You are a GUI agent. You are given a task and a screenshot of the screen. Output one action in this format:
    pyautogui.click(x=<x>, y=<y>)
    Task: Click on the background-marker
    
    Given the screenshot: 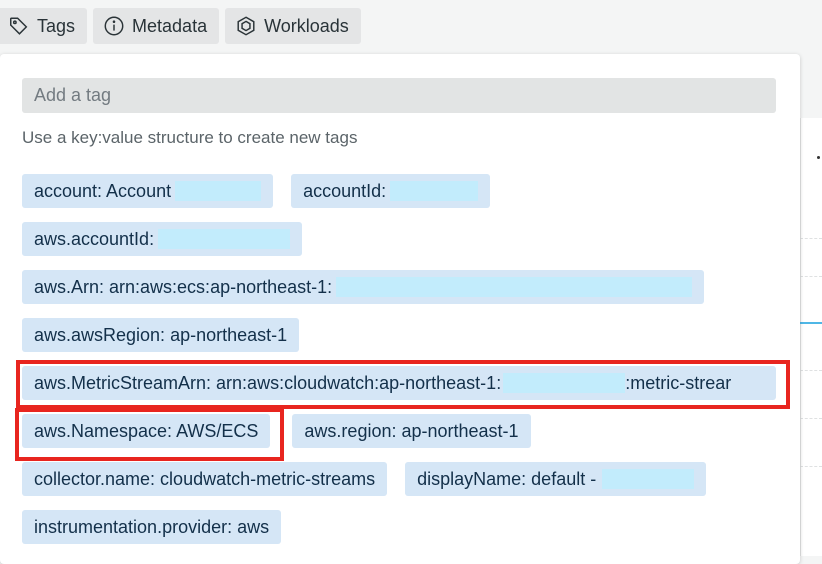 What is the action you would take?
    pyautogui.click(x=818, y=157)
    